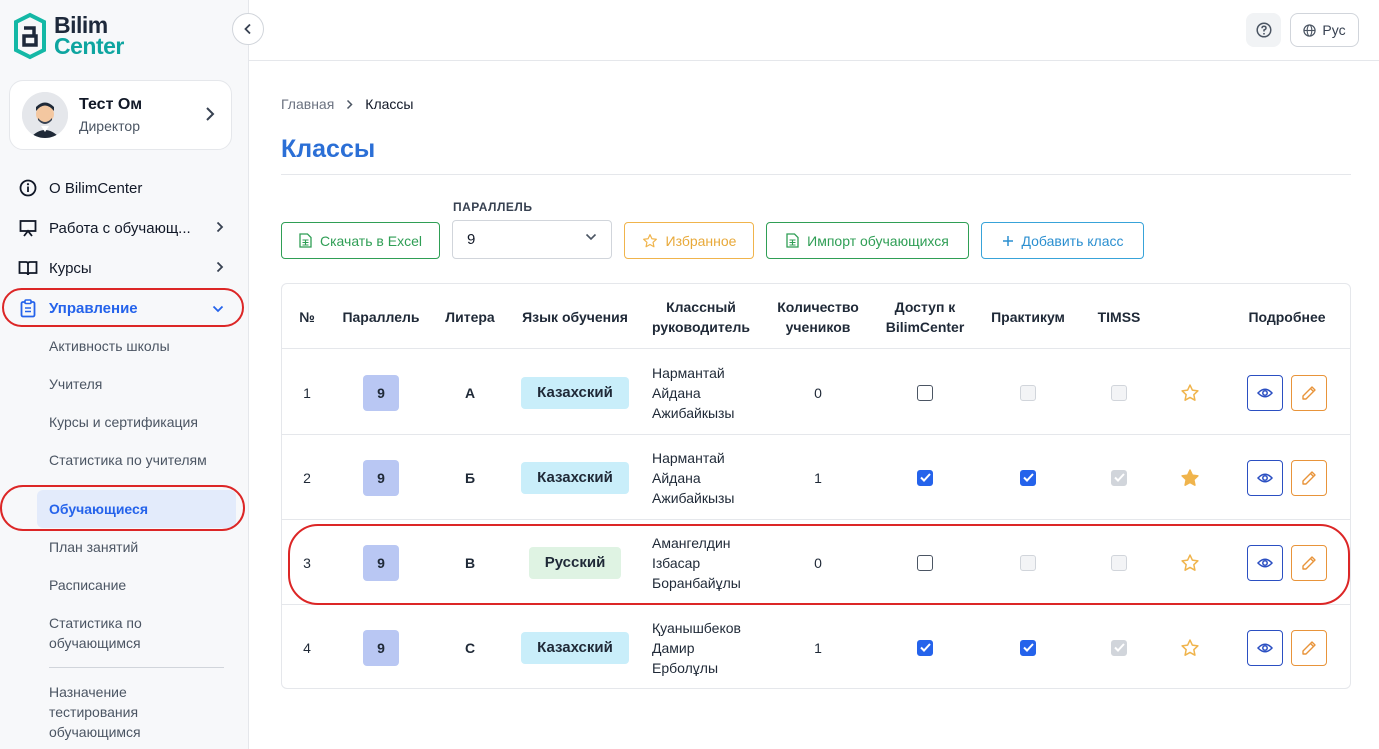 The image size is (1379, 749). What do you see at coordinates (136, 667) in the screenshot?
I see `subnav-divider` at bounding box center [136, 667].